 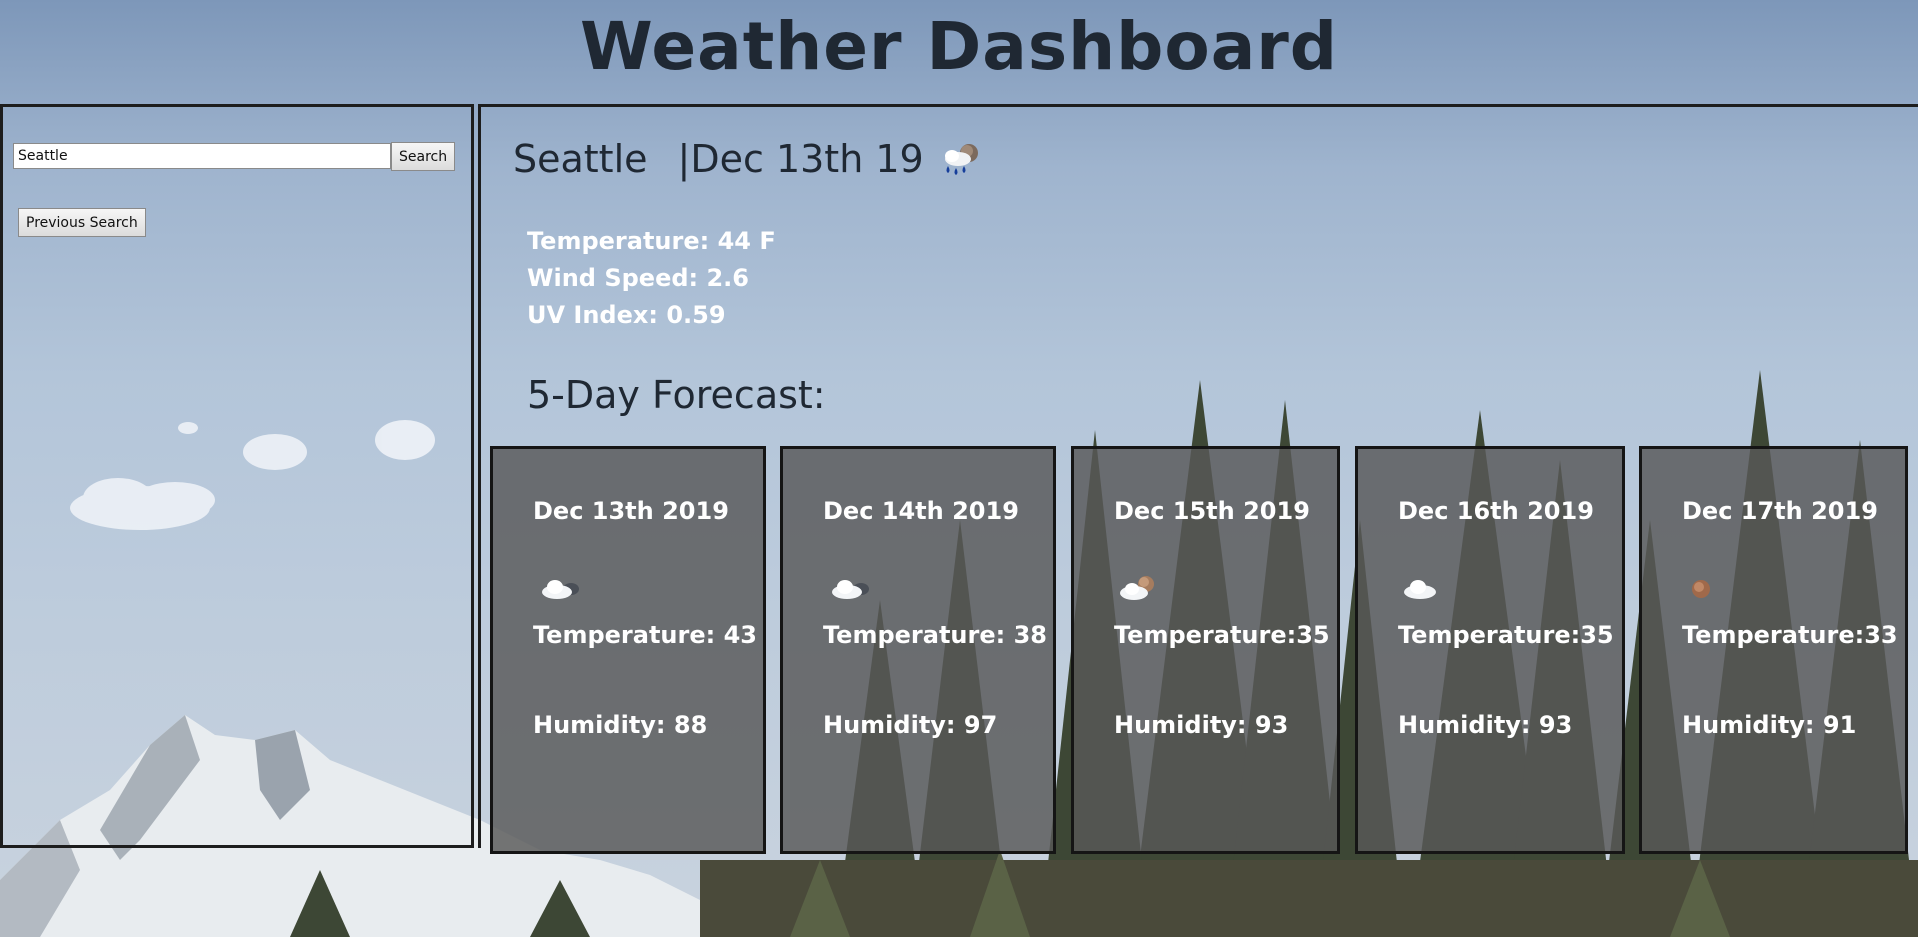 What do you see at coordinates (676, 395) in the screenshot?
I see `forecast-title: 5-Day Forecast:` at bounding box center [676, 395].